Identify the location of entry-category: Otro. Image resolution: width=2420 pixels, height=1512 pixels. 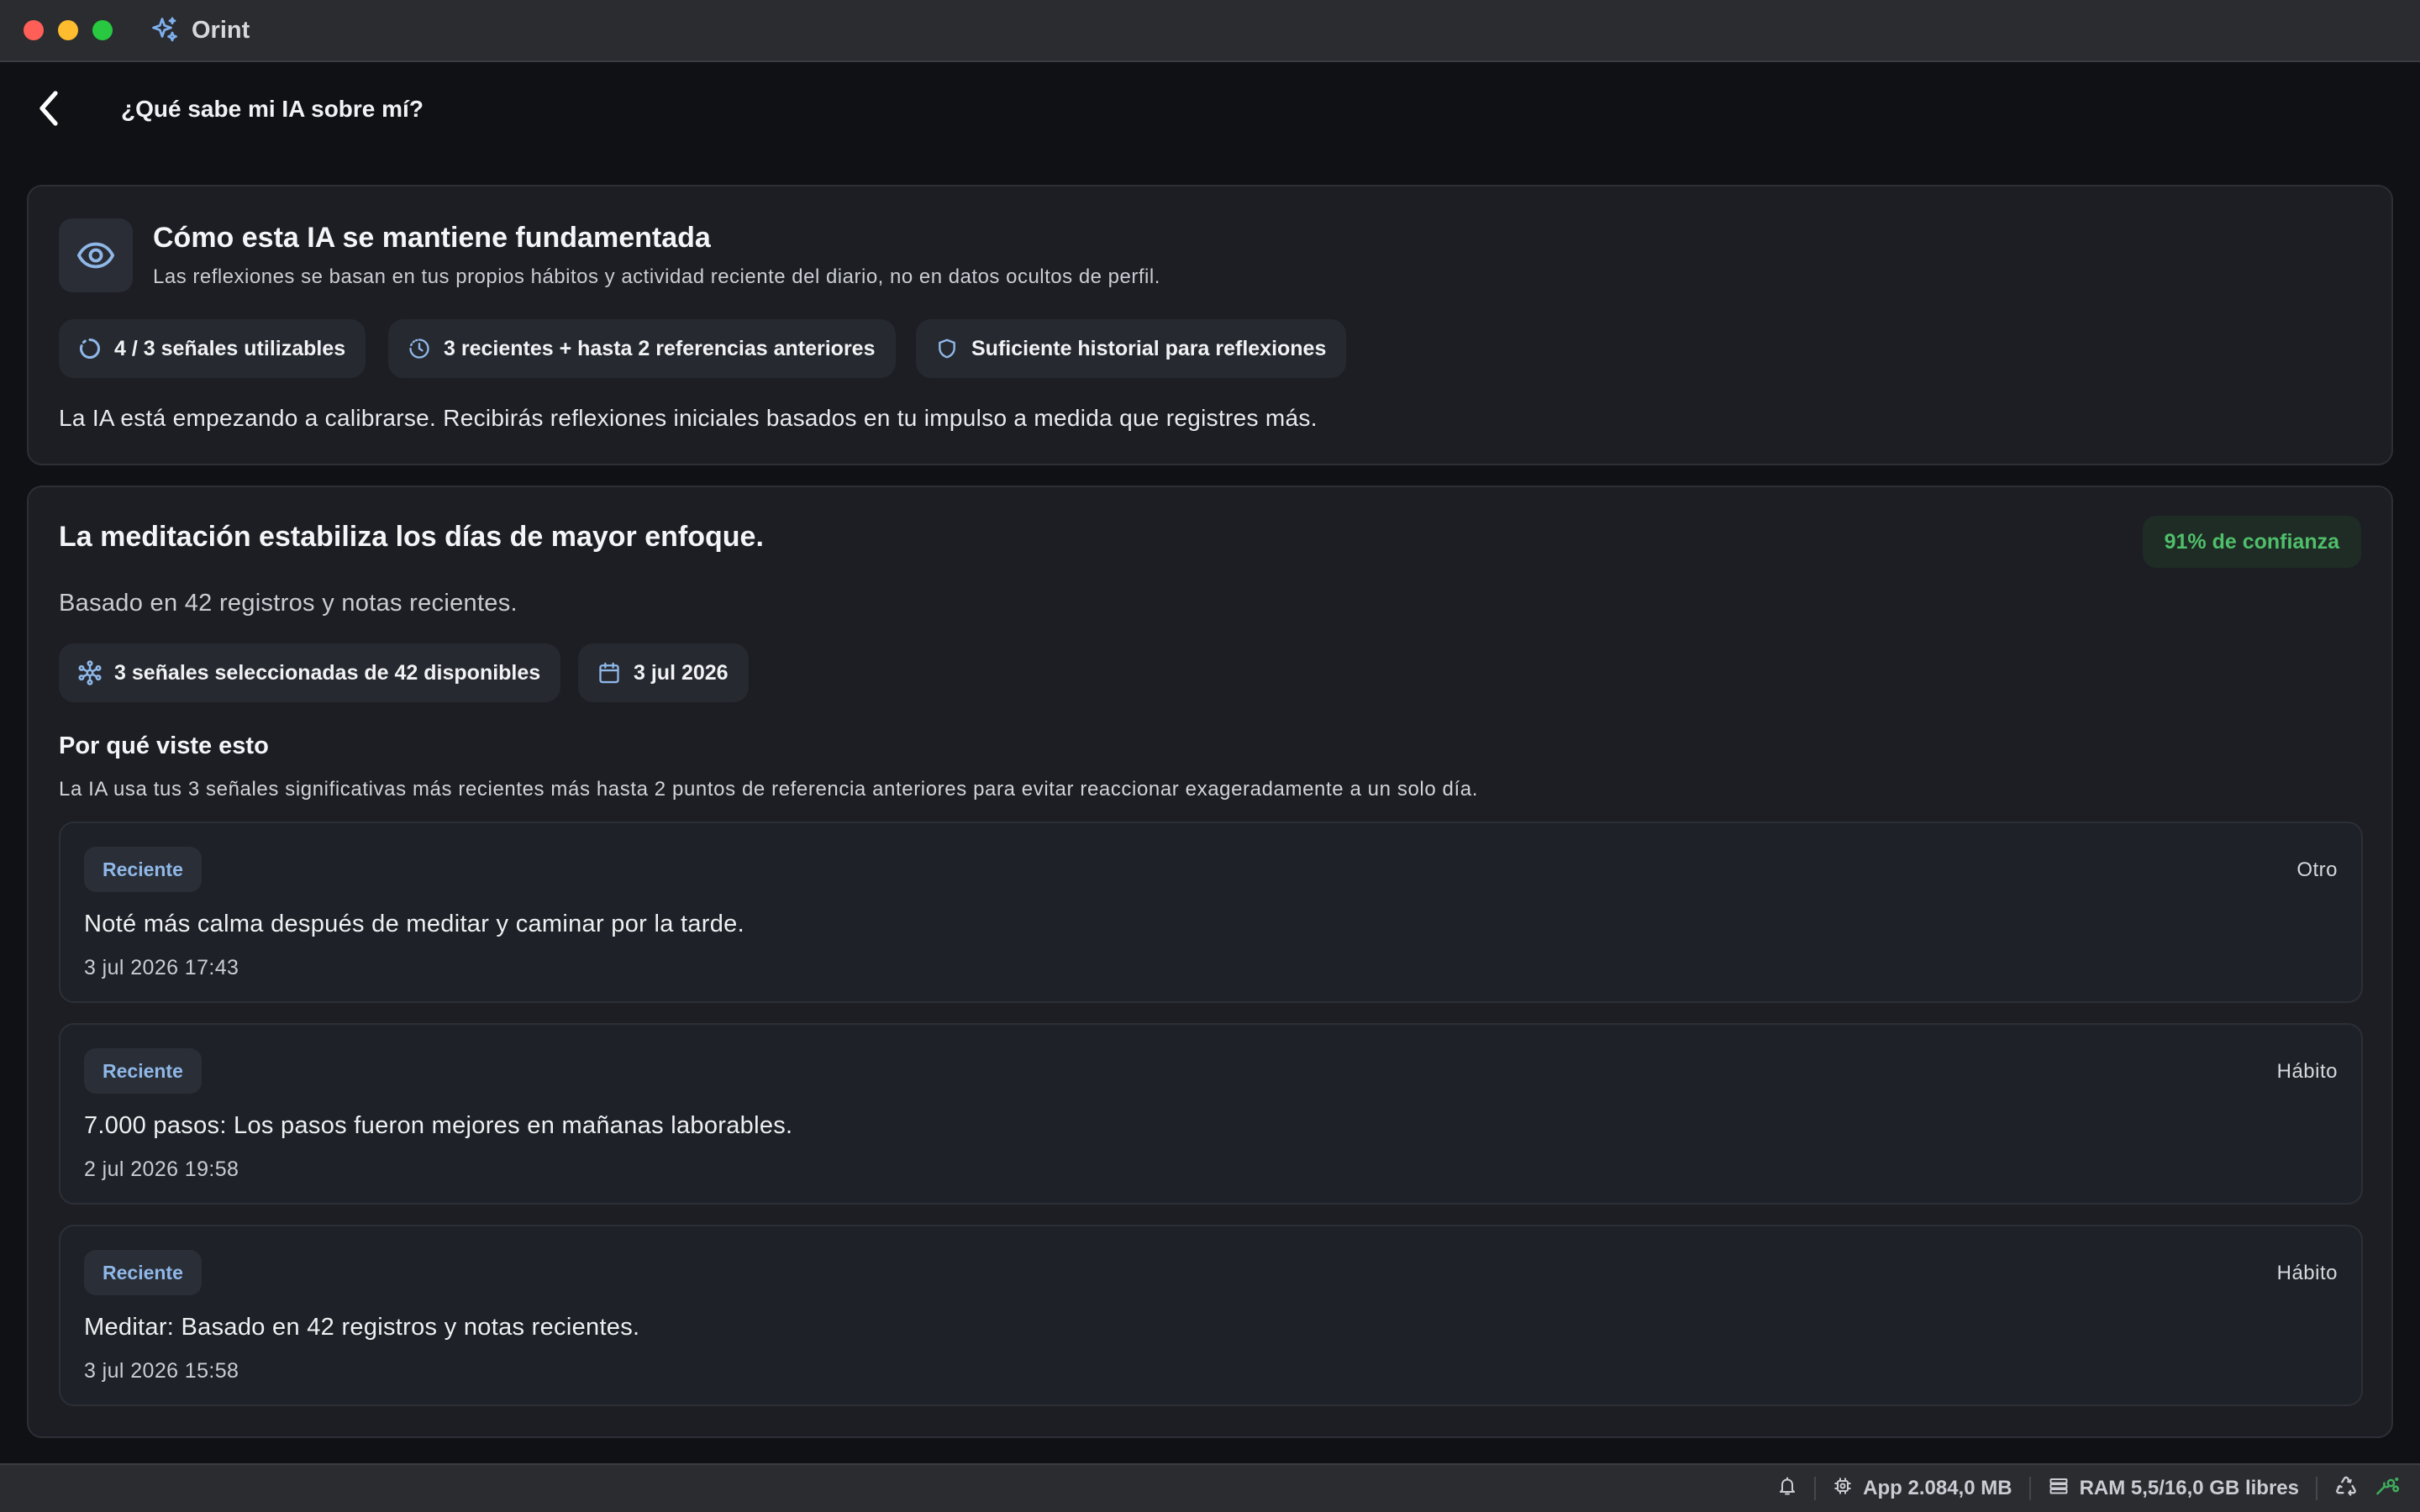
(2317, 869).